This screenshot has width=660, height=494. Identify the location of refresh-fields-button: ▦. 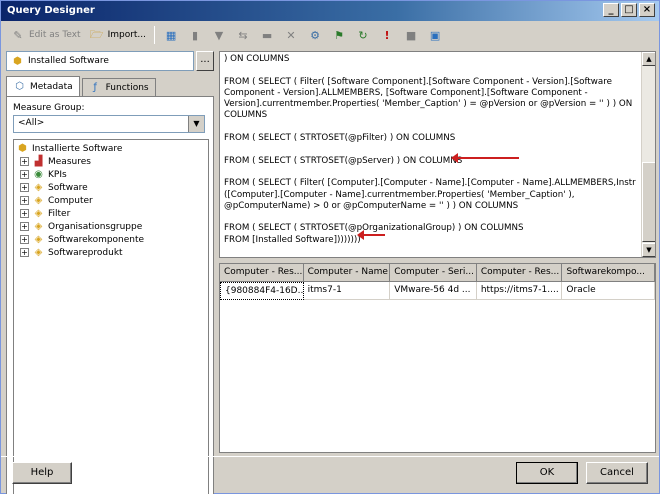
(171, 35).